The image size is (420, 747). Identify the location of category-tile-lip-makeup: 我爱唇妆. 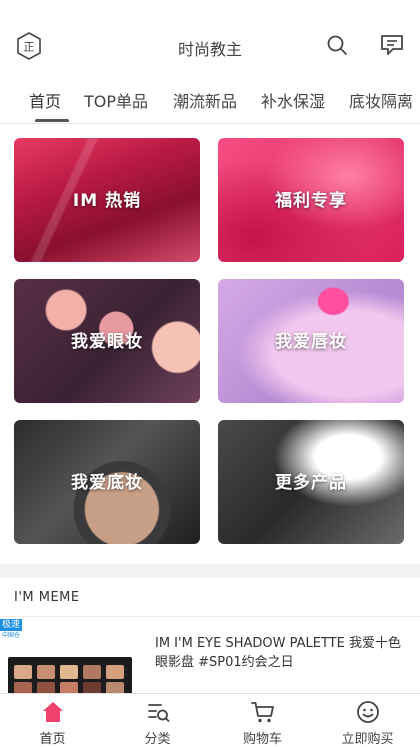
(311, 341).